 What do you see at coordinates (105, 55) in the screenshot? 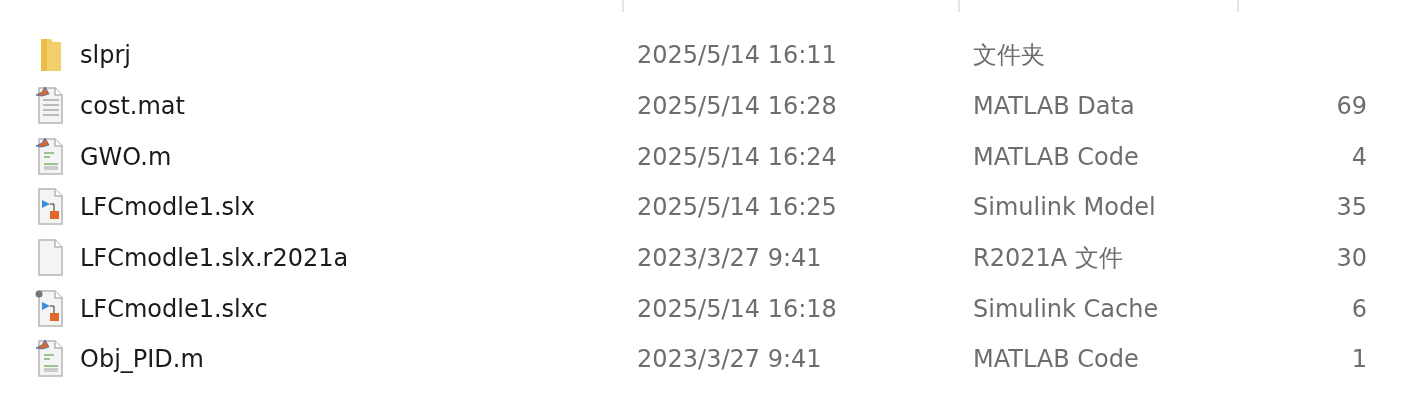
I see `file-name: slprj` at bounding box center [105, 55].